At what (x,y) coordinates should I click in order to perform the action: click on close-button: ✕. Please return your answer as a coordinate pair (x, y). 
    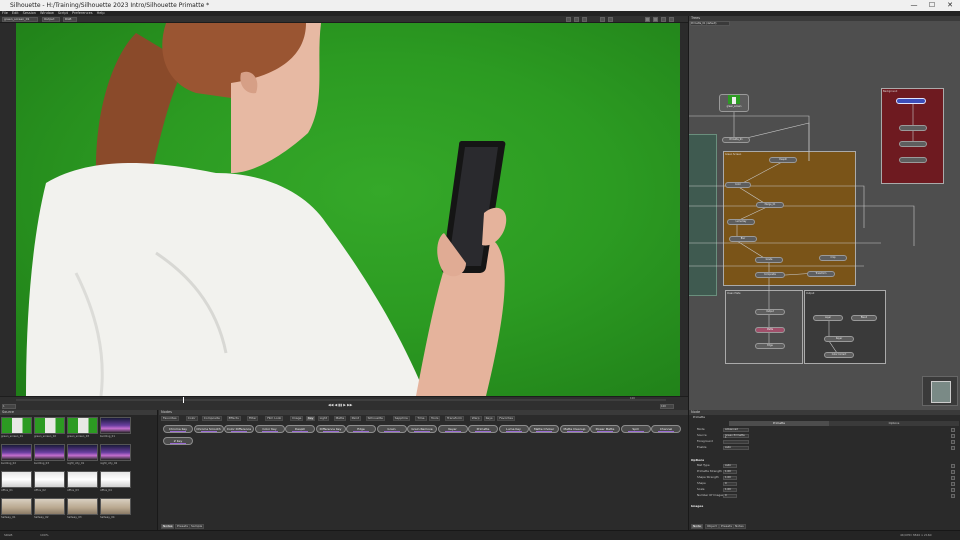
    Looking at the image, I should click on (950, 5).